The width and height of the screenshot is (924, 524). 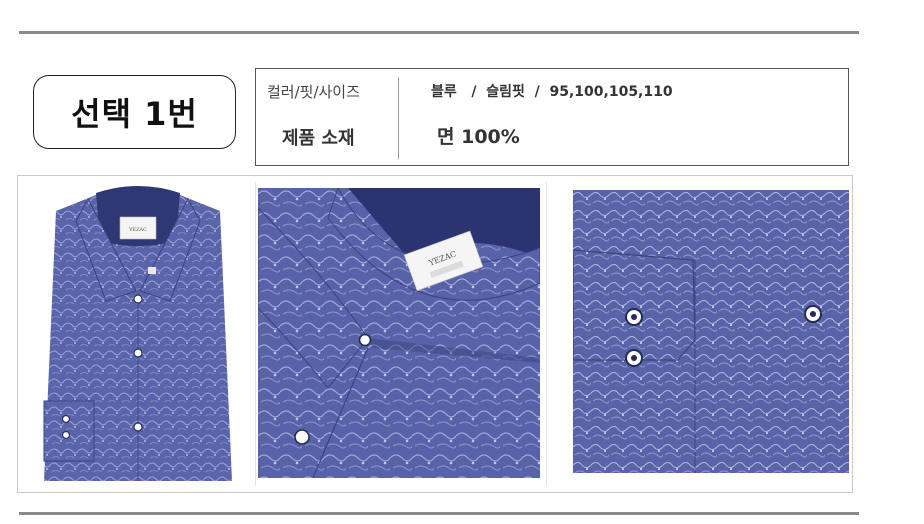 What do you see at coordinates (552, 92) in the screenshot?
I see `color-fit-size-value: 블루 / 슬림핏 / 95,100,105,110` at bounding box center [552, 92].